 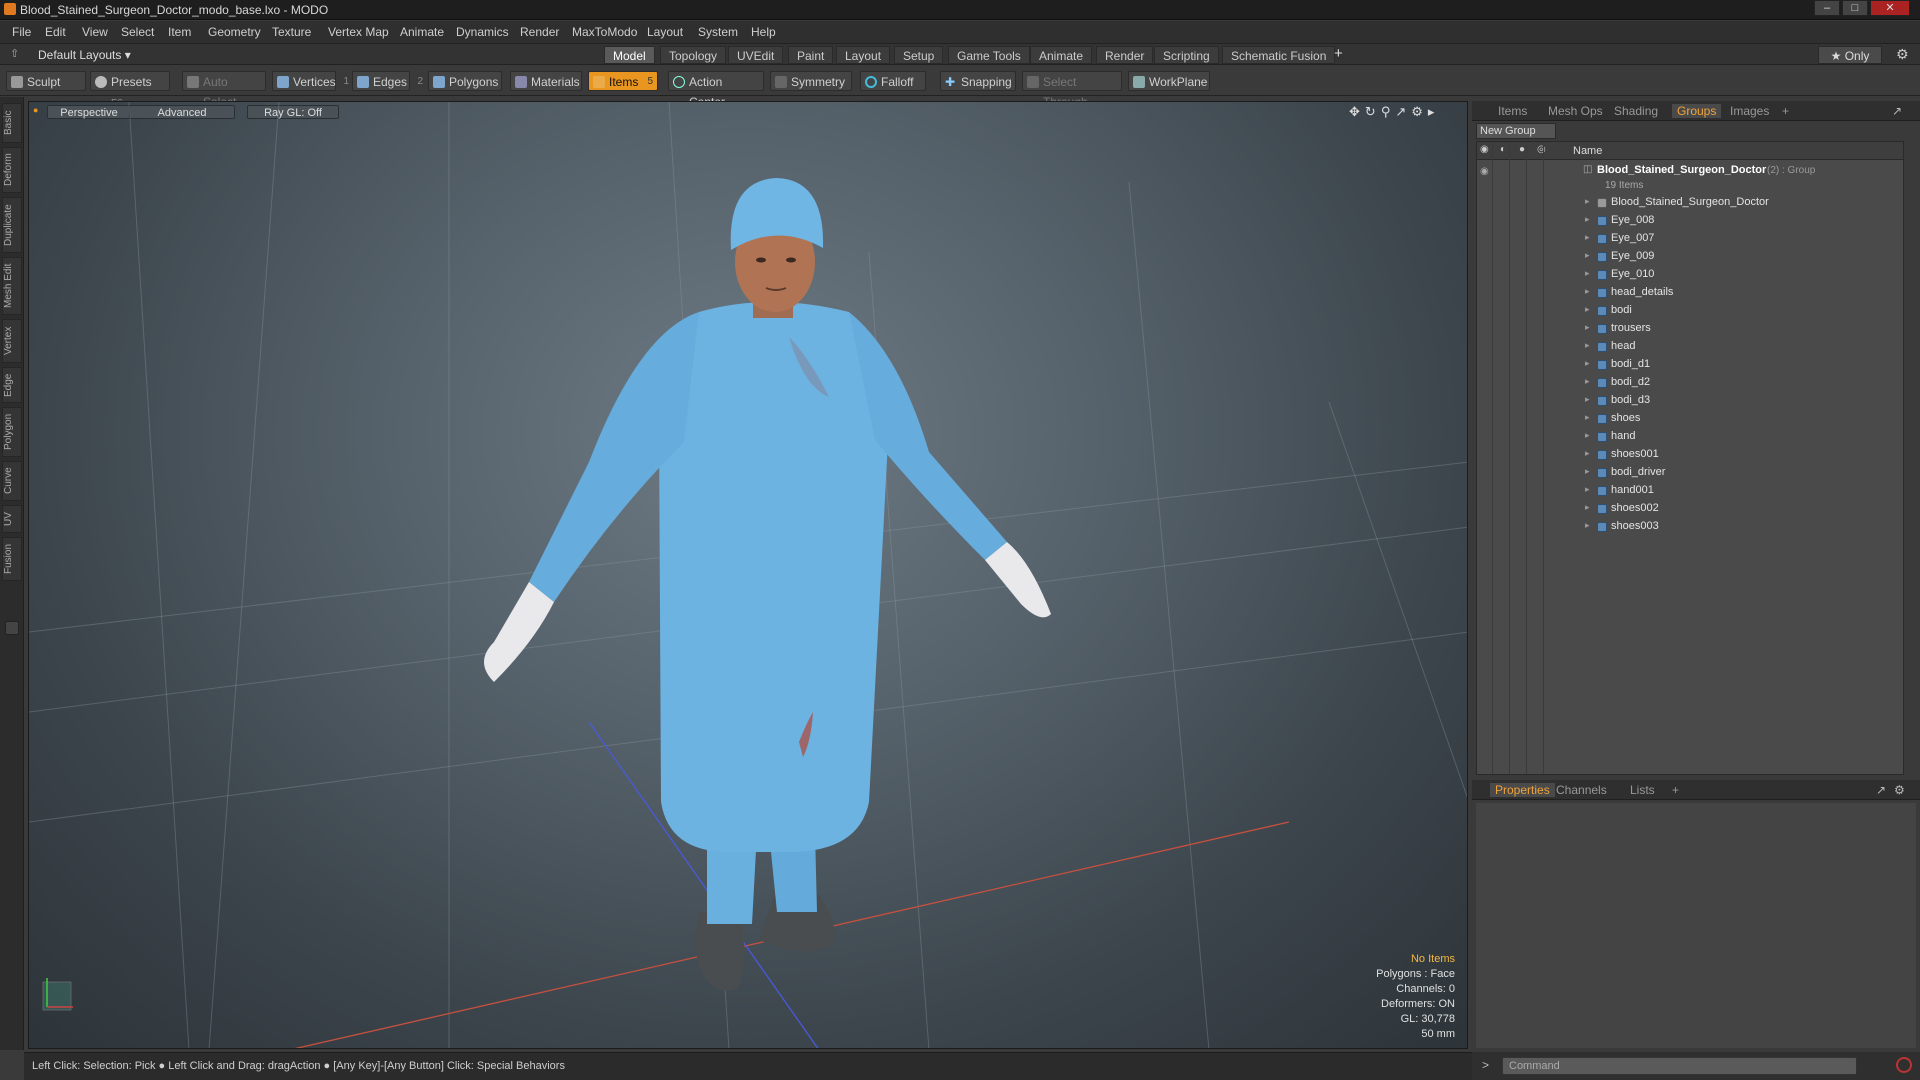 I want to click on add-bottom-tab-button: +, so click(x=1675, y=790).